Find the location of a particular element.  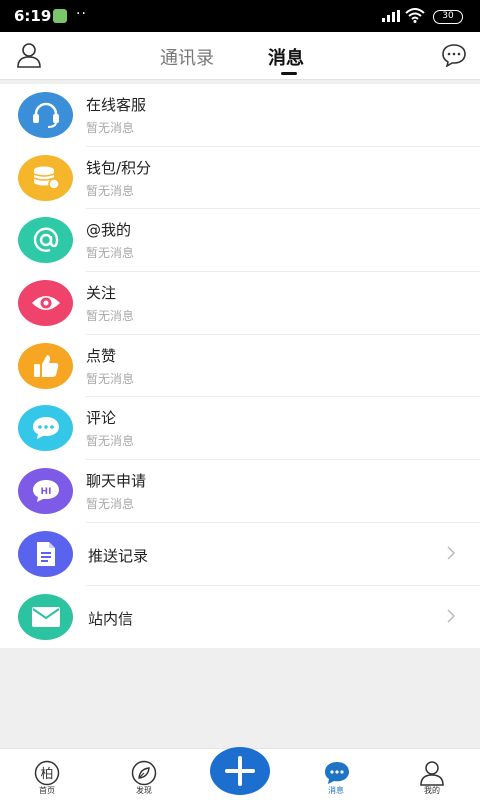

list-item-comments: 评论 暂无消息 is located at coordinates (240, 429).